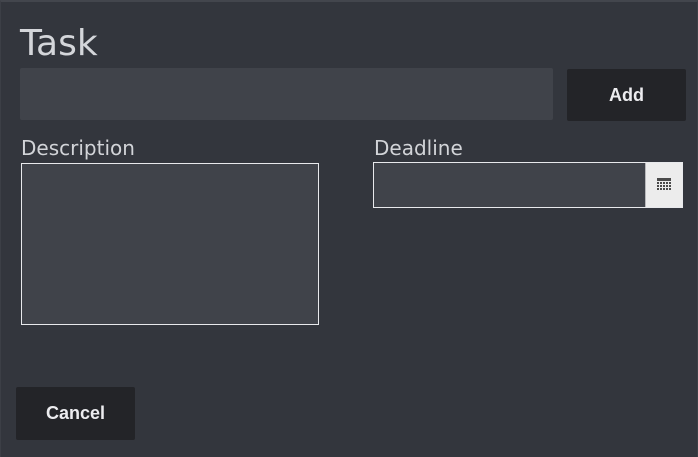 Image resolution: width=698 pixels, height=457 pixels. Describe the element at coordinates (509, 185) in the screenshot. I see `deadline-input` at that location.